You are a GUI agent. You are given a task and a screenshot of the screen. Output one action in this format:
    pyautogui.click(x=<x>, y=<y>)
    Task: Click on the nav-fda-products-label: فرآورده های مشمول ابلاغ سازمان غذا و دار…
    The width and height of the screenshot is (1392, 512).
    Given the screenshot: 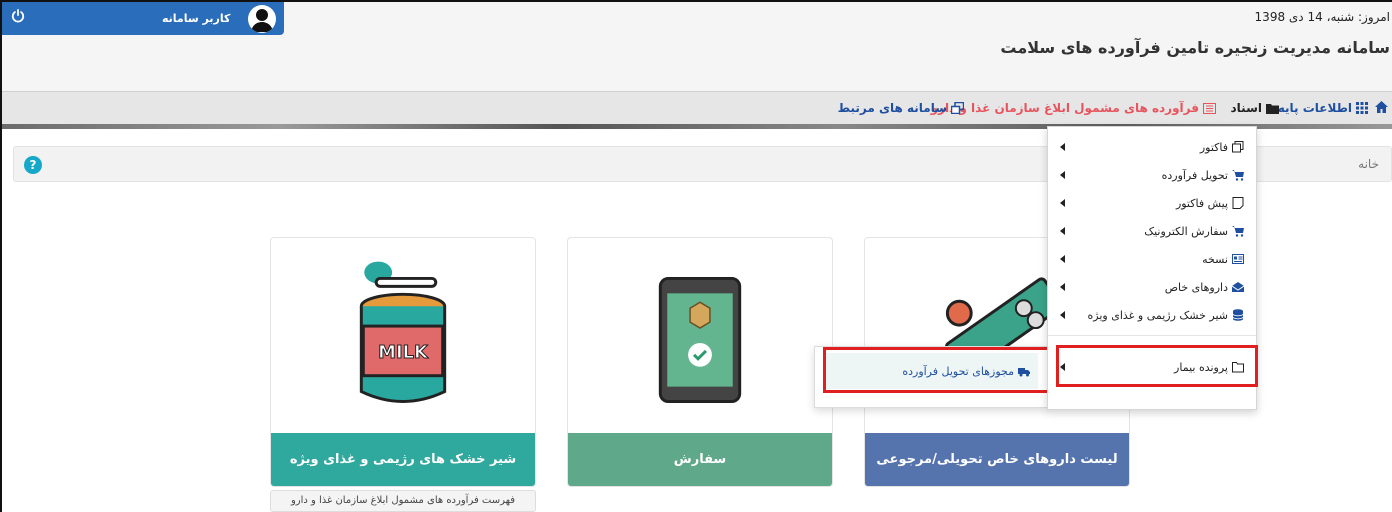 What is the action you would take?
    pyautogui.click(x=1064, y=108)
    